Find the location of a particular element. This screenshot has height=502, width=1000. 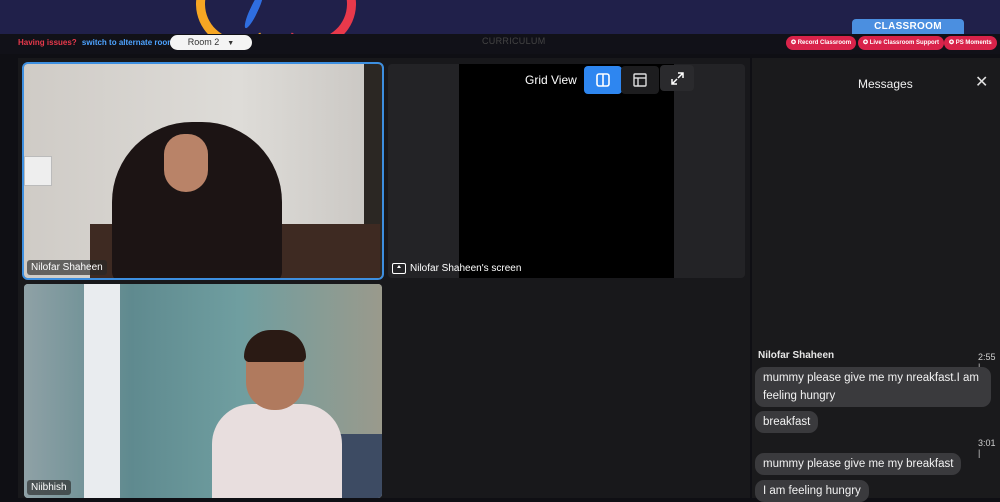

layout-icon is located at coordinates (640, 80).